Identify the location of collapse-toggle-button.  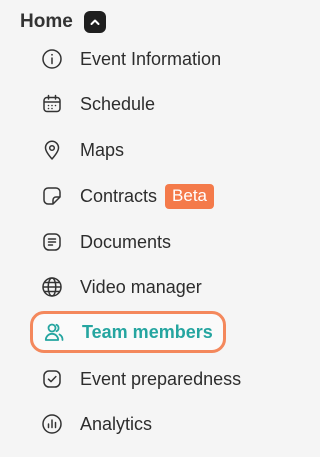
(94, 22).